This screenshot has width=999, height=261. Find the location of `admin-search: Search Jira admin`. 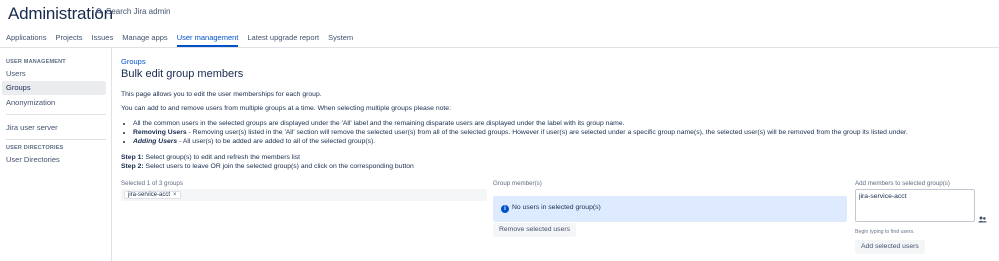

admin-search: Search Jira admin is located at coordinates (133, 11).